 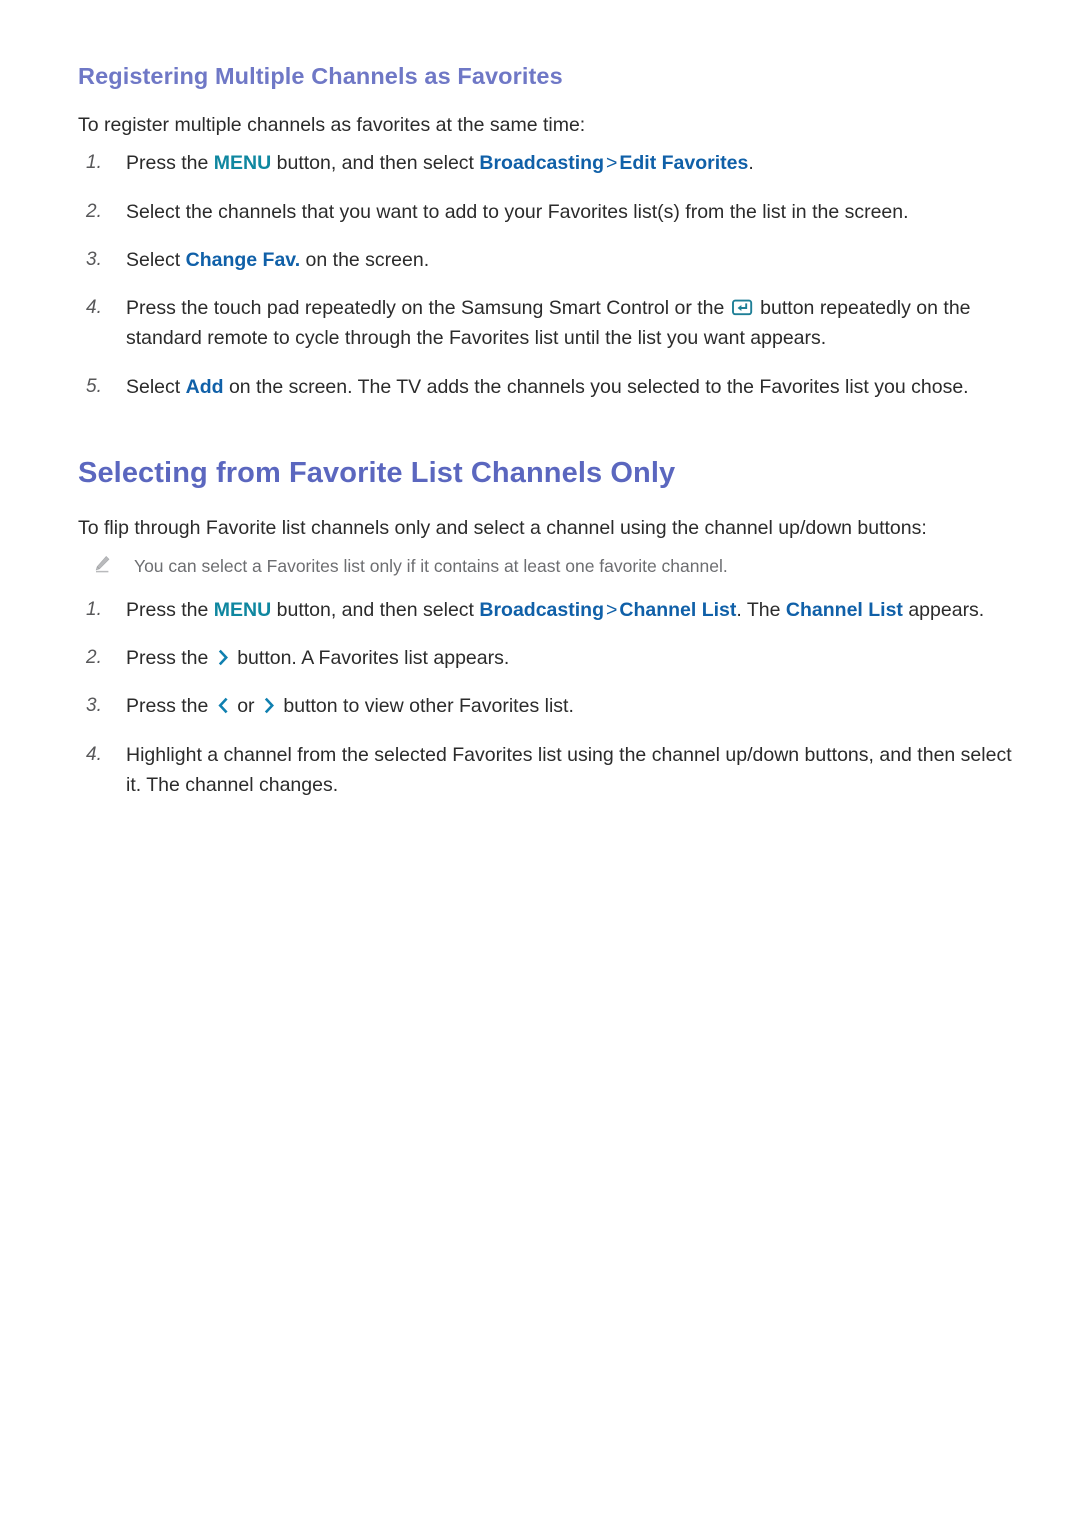 What do you see at coordinates (245, 706) in the screenshot?
I see `text-run: or` at bounding box center [245, 706].